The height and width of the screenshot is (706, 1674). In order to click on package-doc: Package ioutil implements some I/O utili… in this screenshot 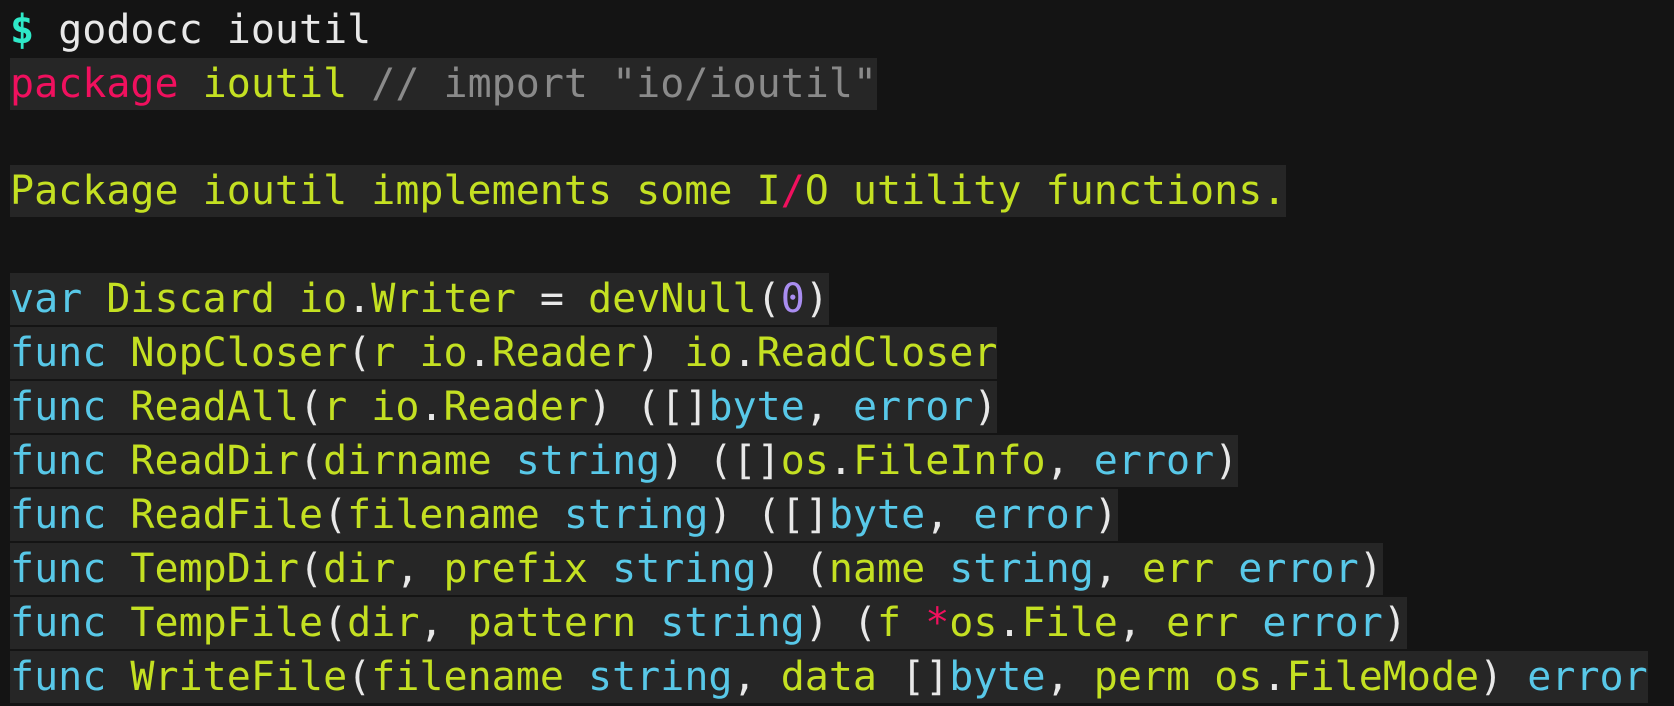, I will do `click(648, 191)`.